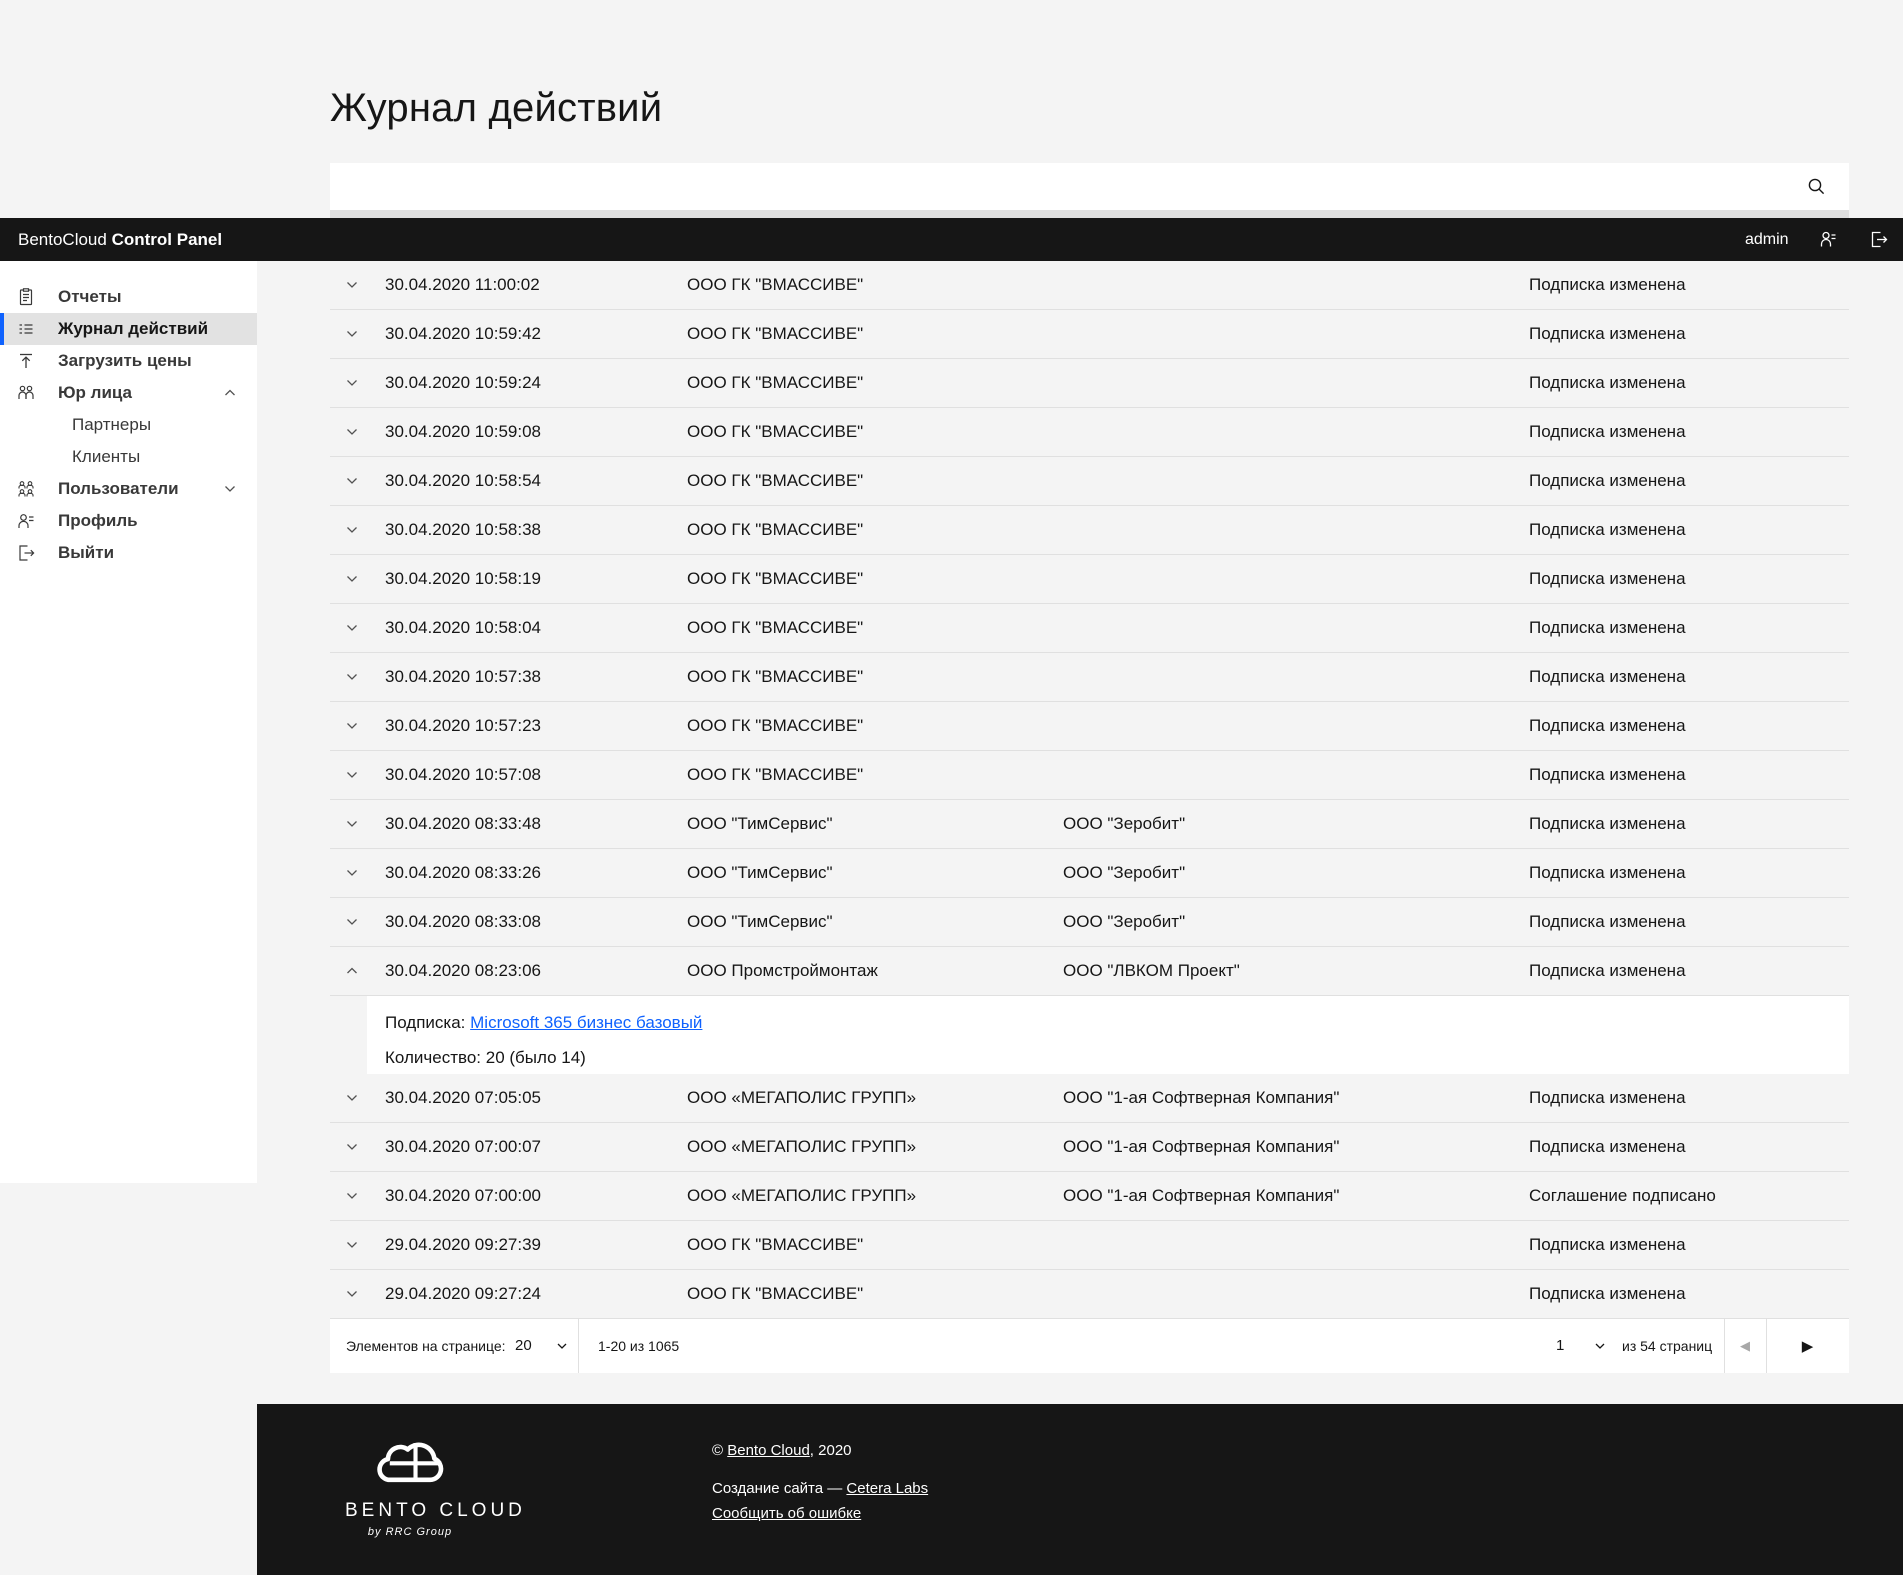 This screenshot has height=1575, width=1903. Describe the element at coordinates (463, 1244) in the screenshot. I see `row-timestamp: 29.04.2020 09:27:39` at that location.